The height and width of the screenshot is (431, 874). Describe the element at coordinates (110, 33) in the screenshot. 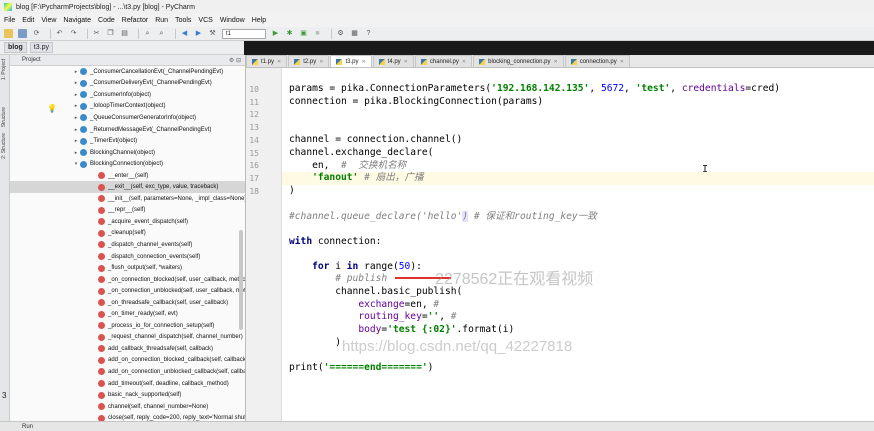

I see `copy-icon: ❐` at that location.